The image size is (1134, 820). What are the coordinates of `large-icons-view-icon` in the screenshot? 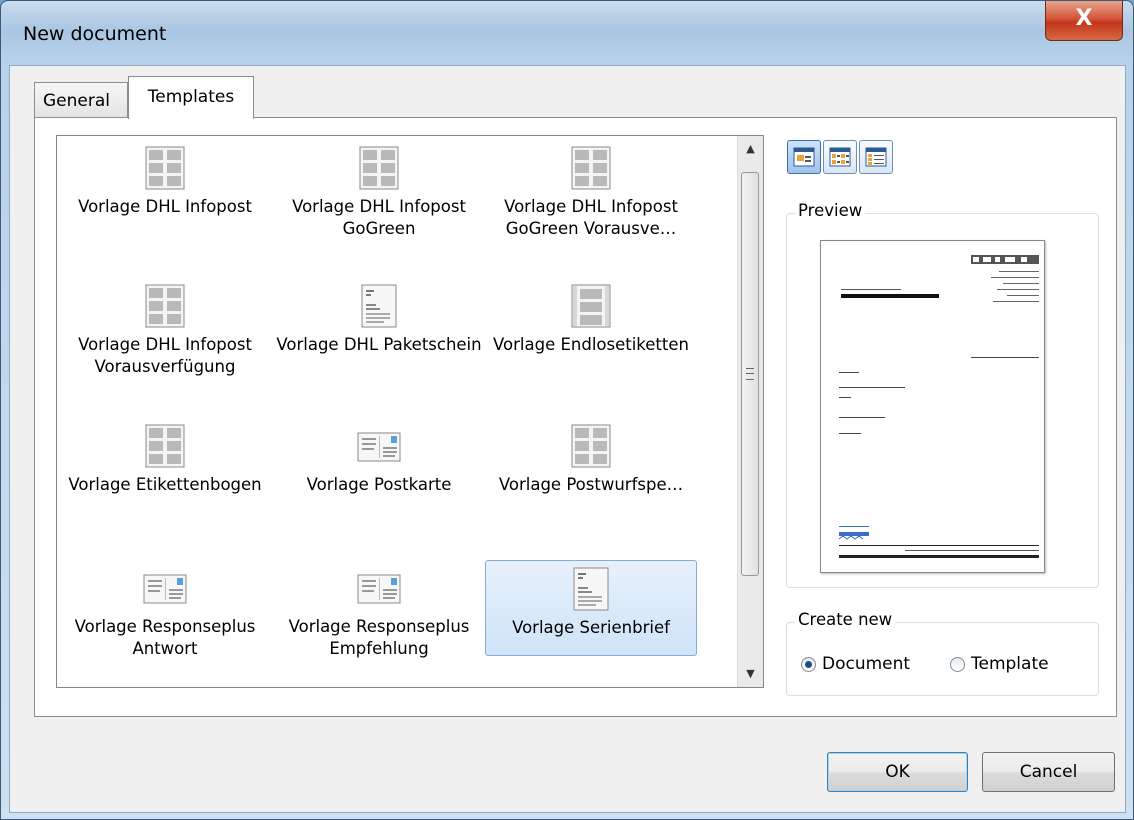 It's located at (804, 157).